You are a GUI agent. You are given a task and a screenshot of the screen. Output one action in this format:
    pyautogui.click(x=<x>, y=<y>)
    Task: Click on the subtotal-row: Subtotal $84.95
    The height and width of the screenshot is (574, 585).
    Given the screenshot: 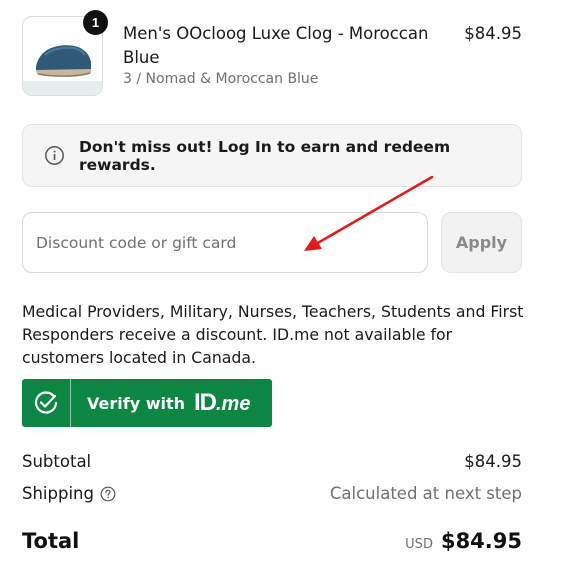 What is the action you would take?
    pyautogui.click(x=272, y=461)
    